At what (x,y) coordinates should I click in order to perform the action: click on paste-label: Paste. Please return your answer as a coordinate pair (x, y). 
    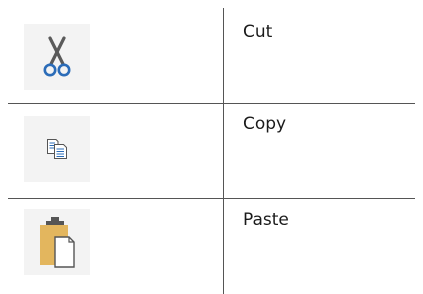
    Looking at the image, I should click on (266, 220).